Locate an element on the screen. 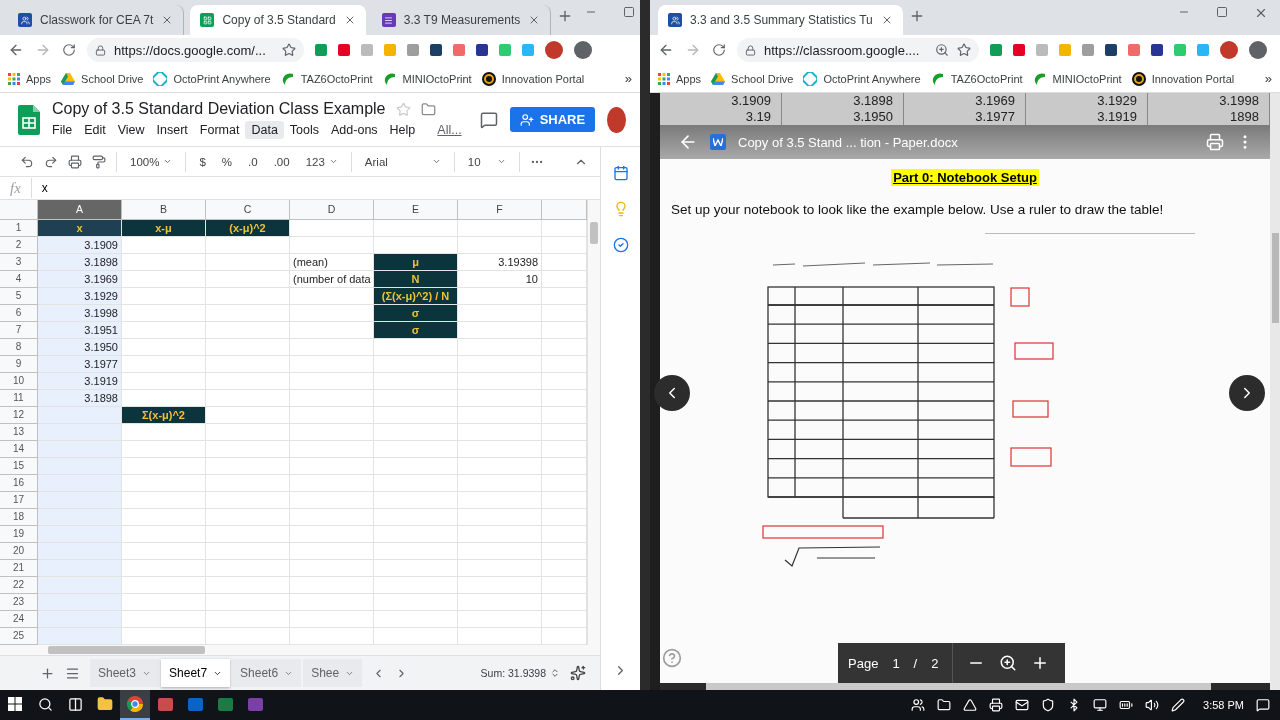 This screenshot has width=1280, height=720. add-sheet-icon is located at coordinates (47, 673).